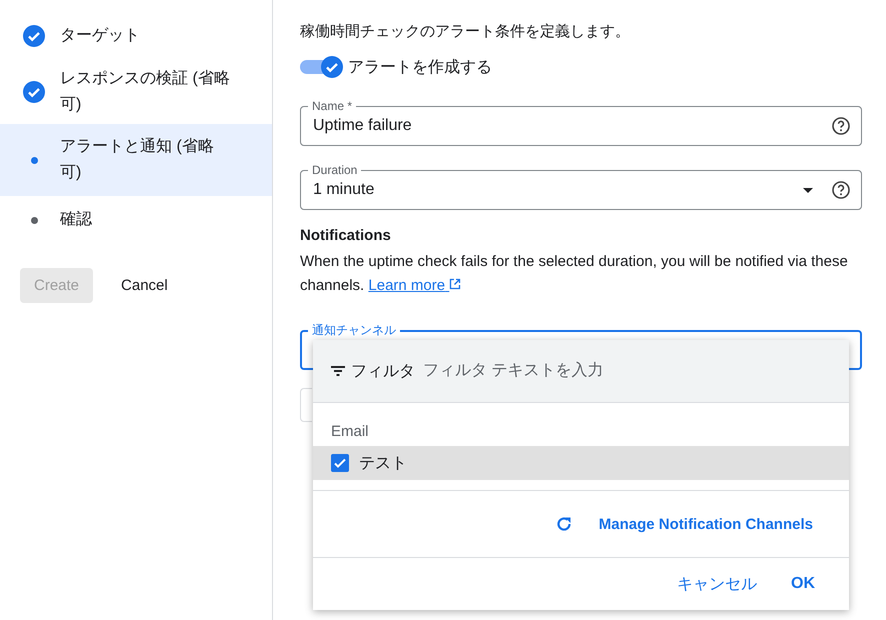  I want to click on toggle-label: アラートを作成する, so click(420, 68).